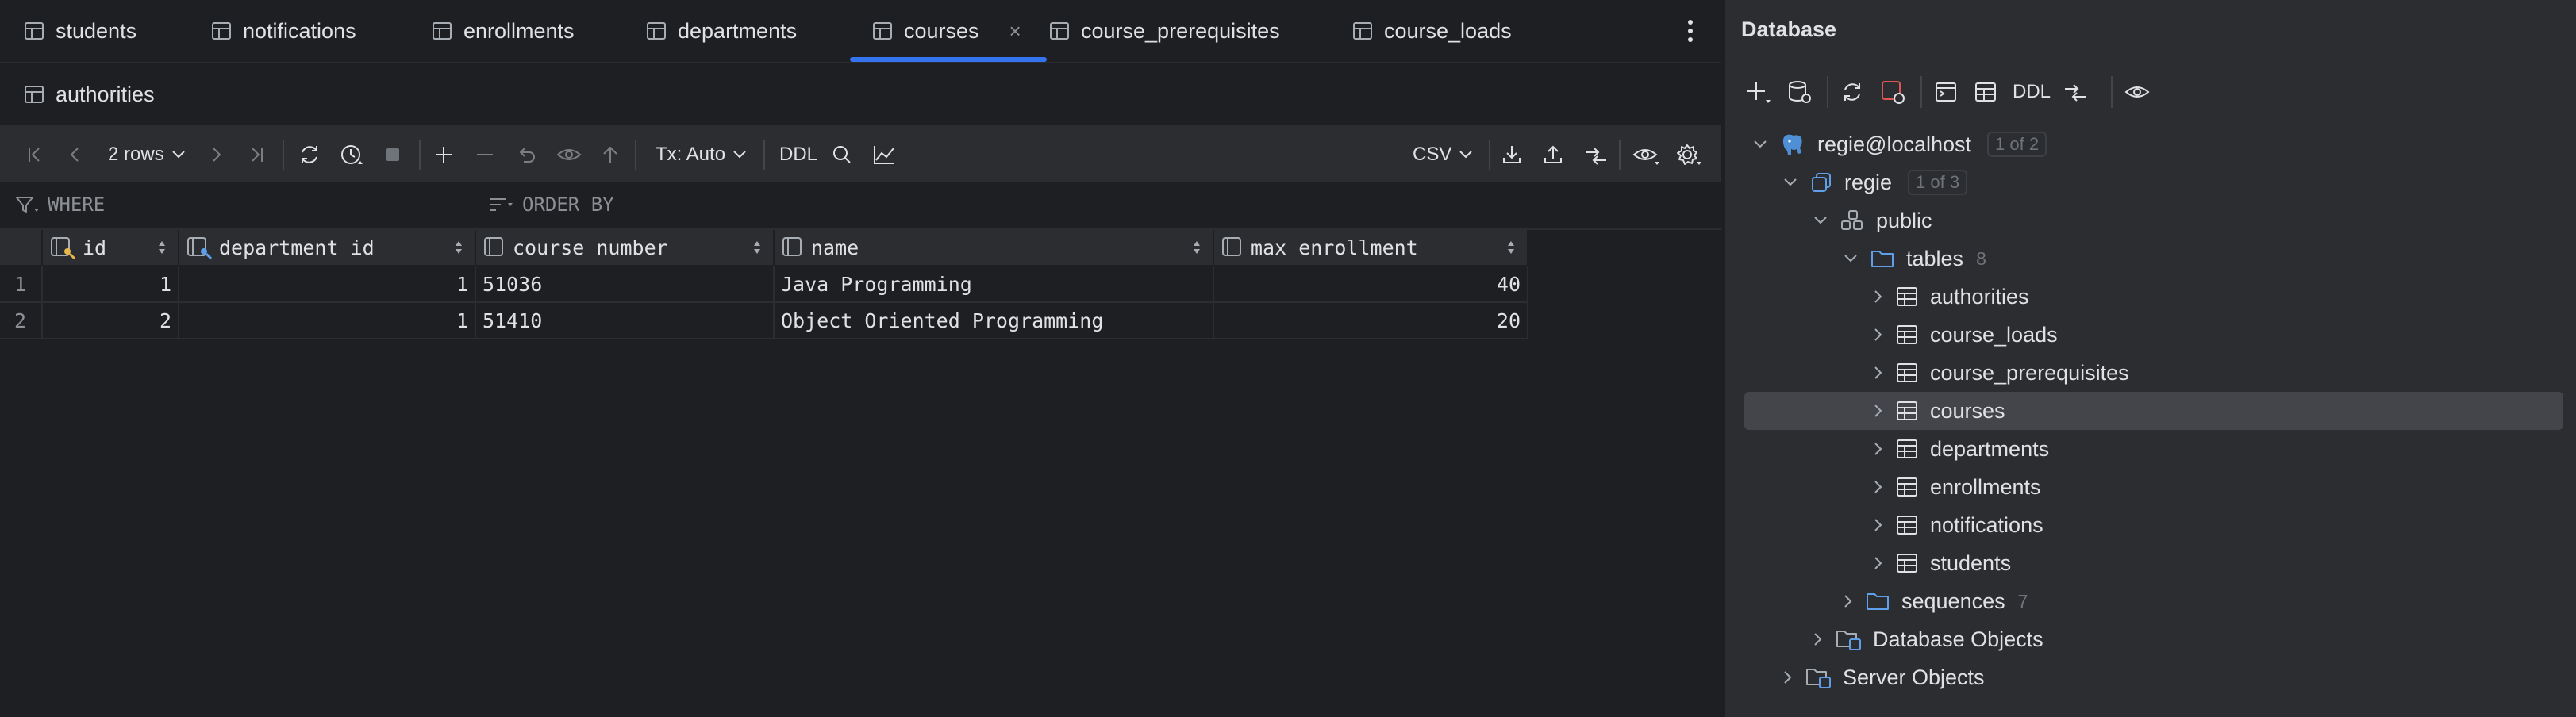 This screenshot has width=2576, height=717. I want to click on more-tabs-icon, so click(1690, 30).